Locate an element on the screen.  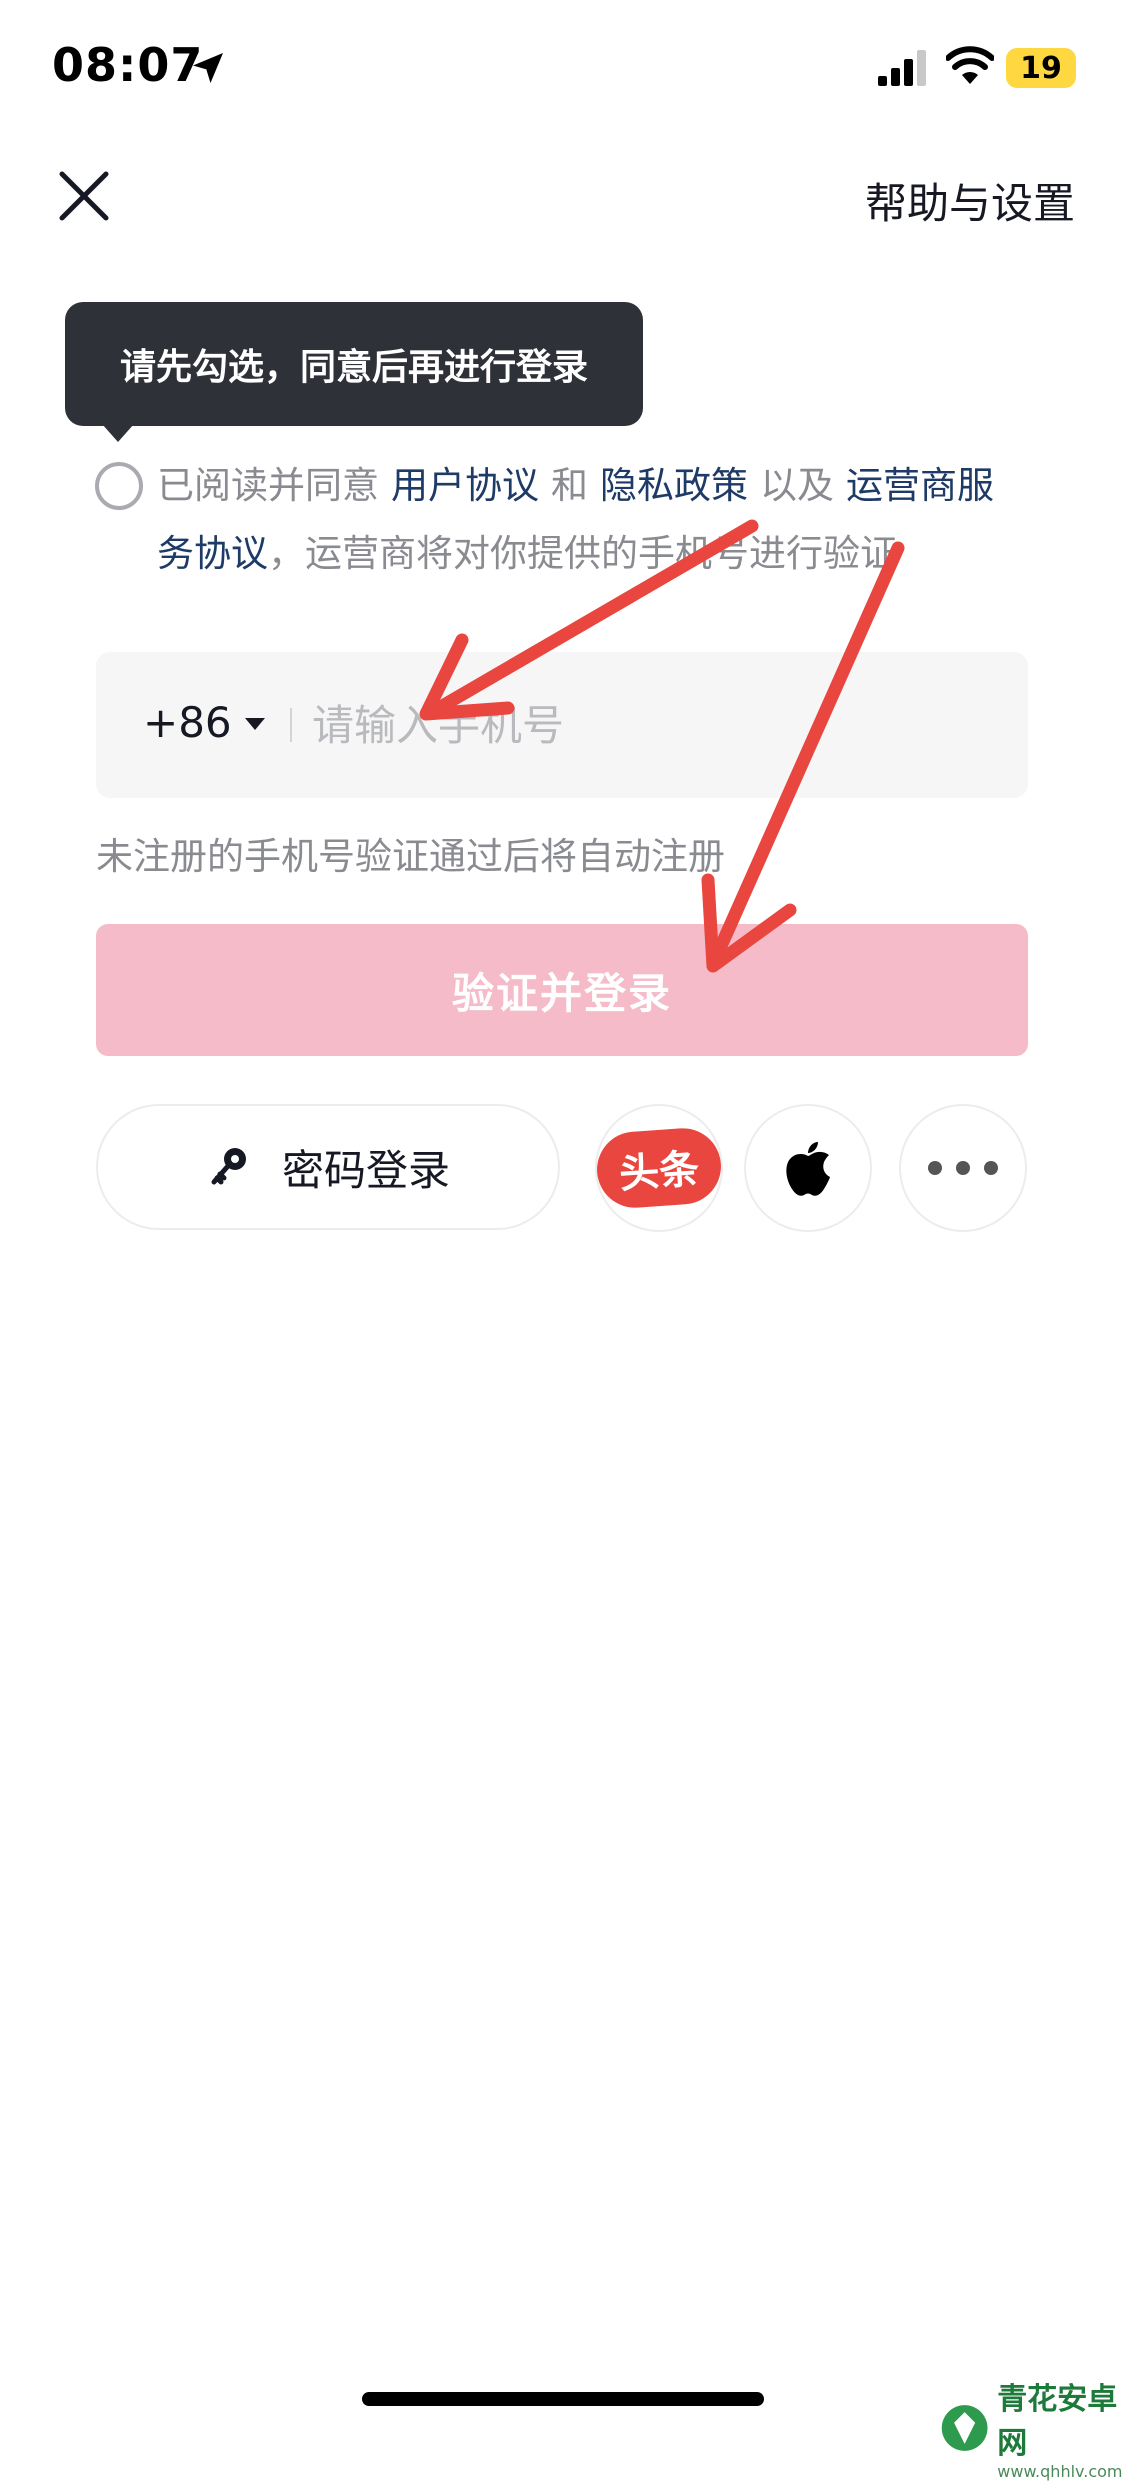
status-time: 08:07 is located at coordinates (128, 65).